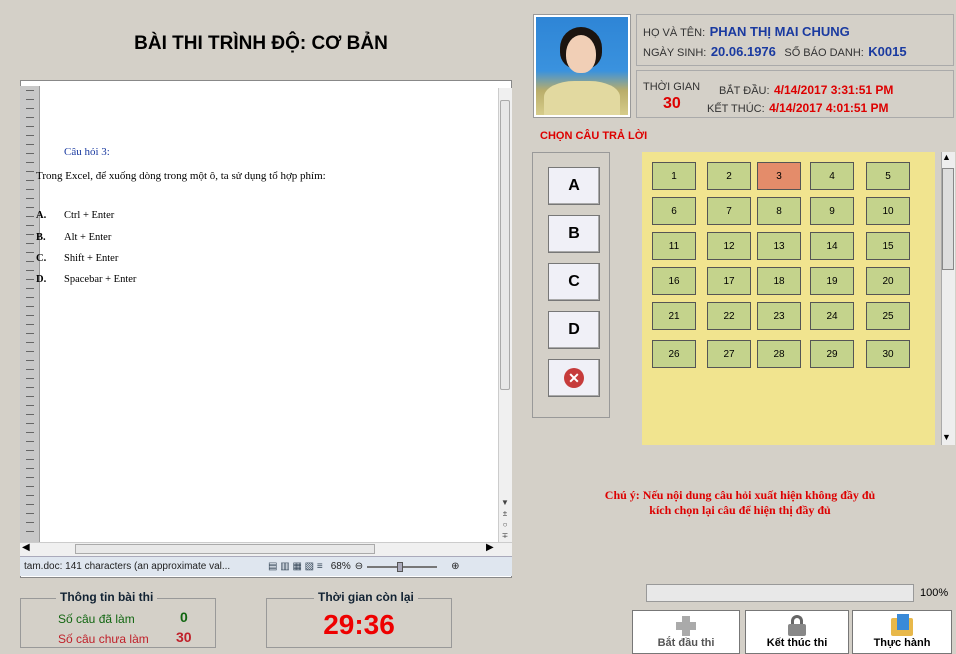  What do you see at coordinates (888, 281) in the screenshot?
I see `question-cell-20: 20` at bounding box center [888, 281].